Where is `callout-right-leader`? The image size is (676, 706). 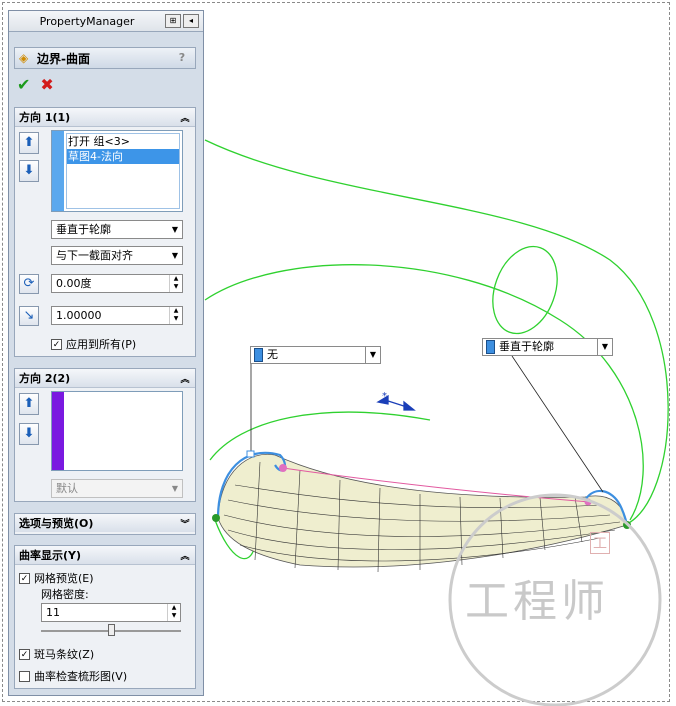 callout-right-leader is located at coordinates (557, 424).